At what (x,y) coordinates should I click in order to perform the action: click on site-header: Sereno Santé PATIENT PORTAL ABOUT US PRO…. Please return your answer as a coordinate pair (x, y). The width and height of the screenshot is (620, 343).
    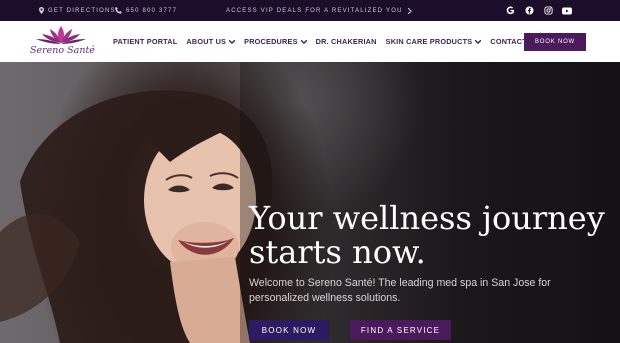
    Looking at the image, I should click on (310, 41).